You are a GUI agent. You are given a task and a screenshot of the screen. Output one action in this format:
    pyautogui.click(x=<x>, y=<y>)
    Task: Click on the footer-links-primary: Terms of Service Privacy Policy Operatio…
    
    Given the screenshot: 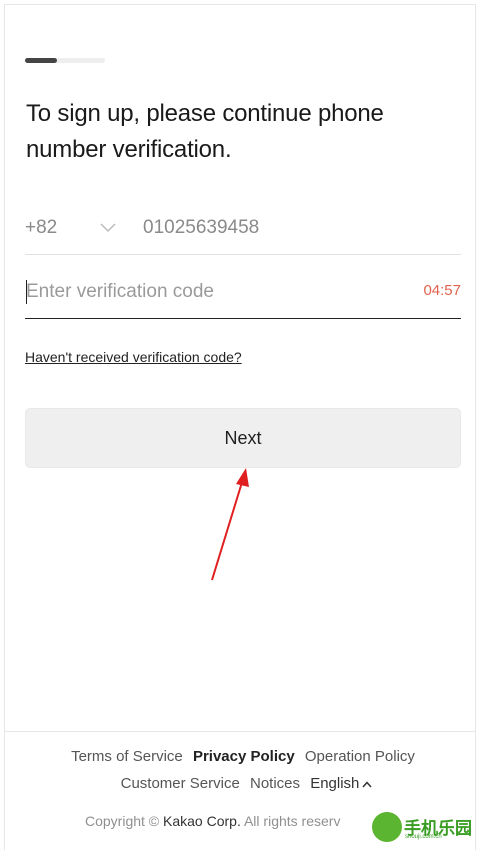 What is the action you would take?
    pyautogui.click(x=240, y=756)
    